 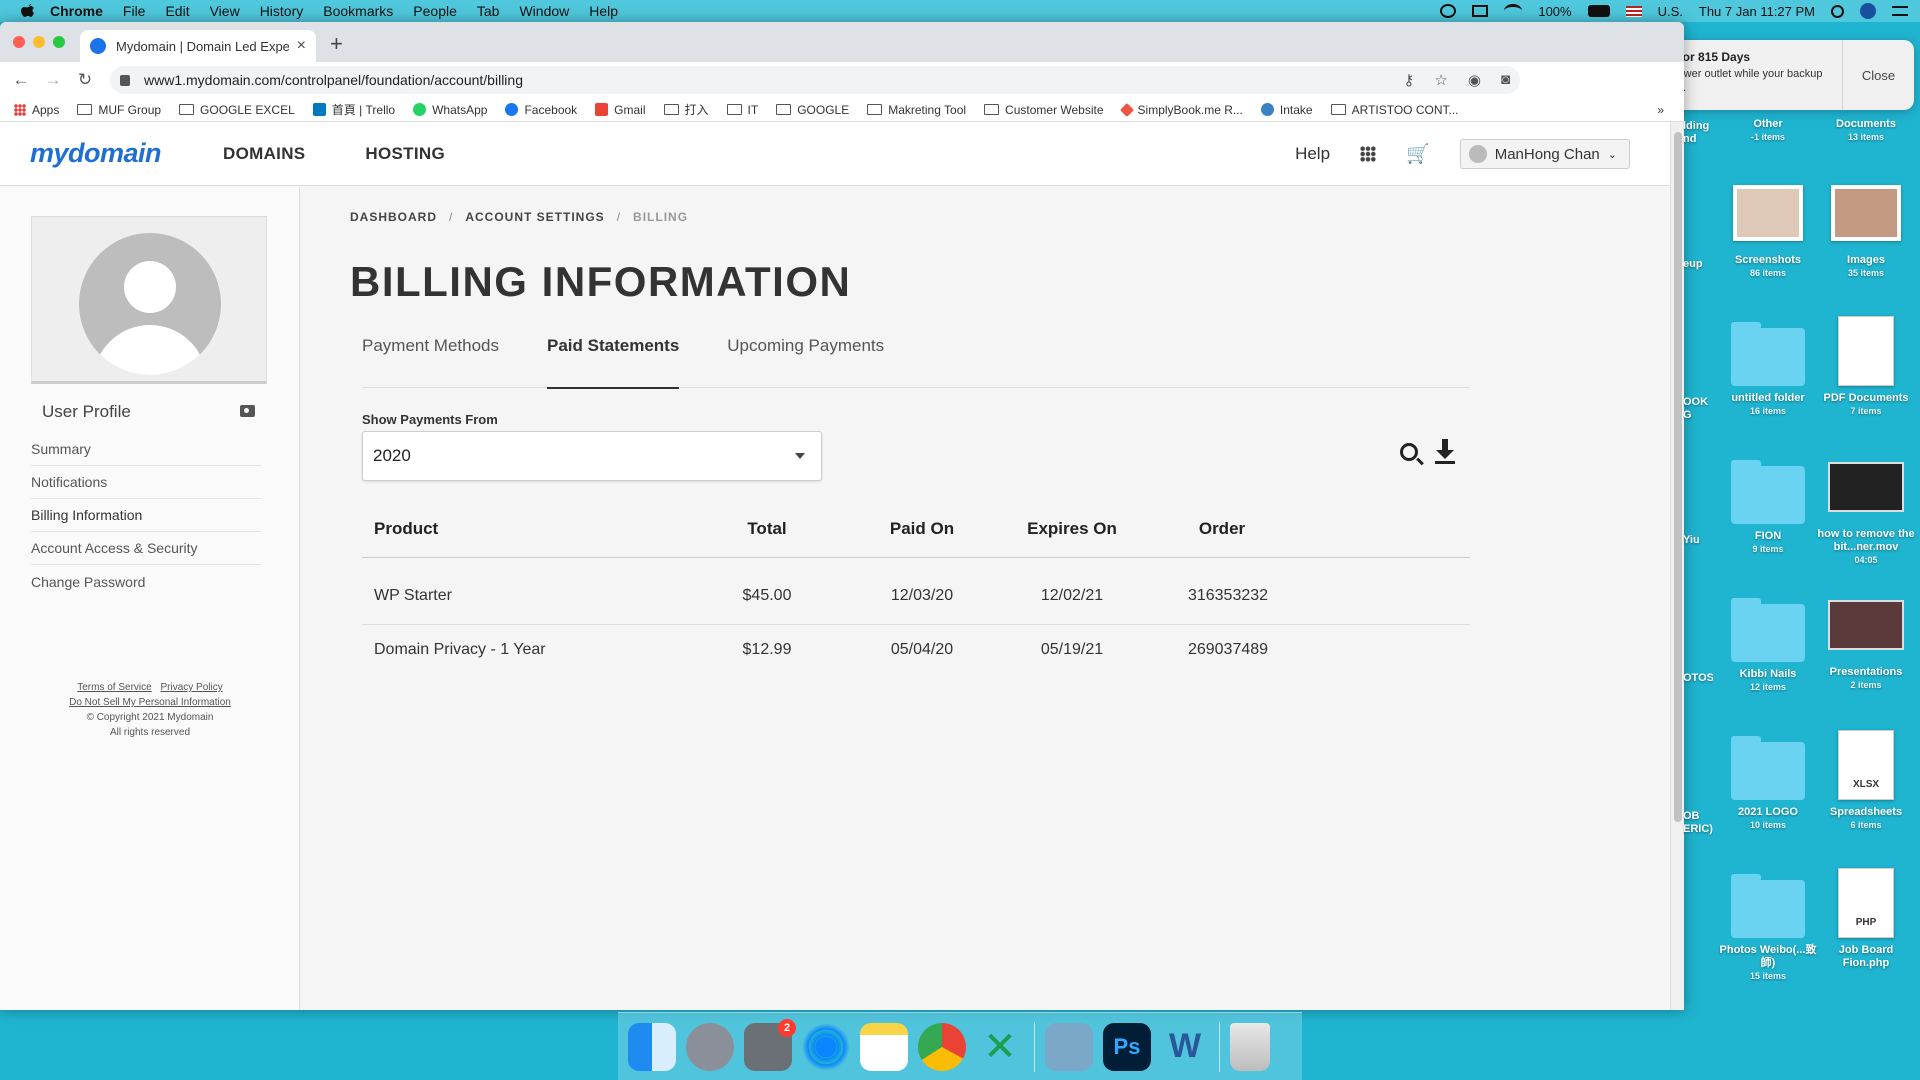 I want to click on nav-hosting: HOSTING, so click(x=405, y=154).